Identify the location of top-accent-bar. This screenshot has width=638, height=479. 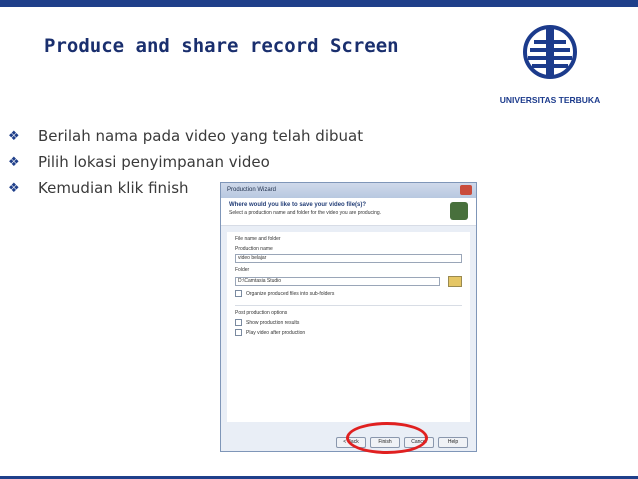
(319, 3).